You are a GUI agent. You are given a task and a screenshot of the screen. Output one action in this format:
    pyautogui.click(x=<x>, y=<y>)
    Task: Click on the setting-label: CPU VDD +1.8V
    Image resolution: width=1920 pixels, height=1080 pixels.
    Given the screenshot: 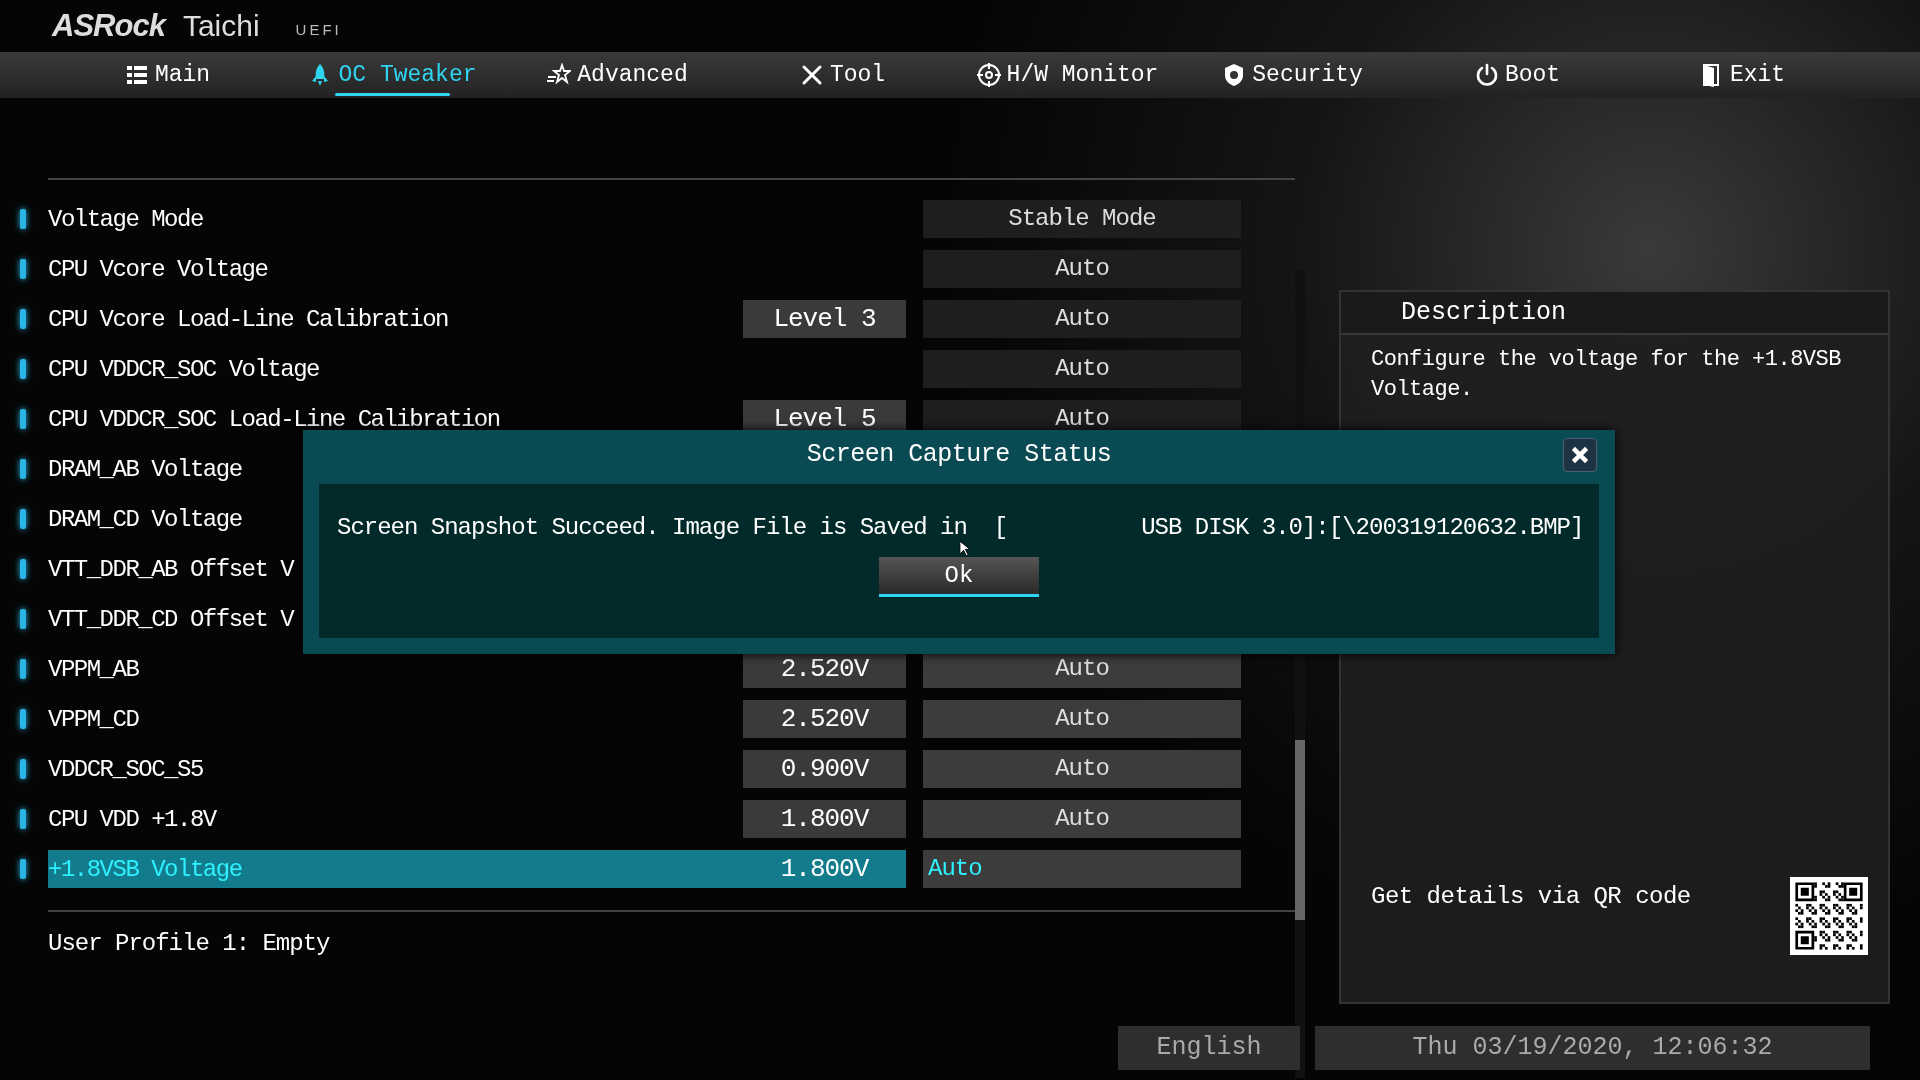 What is the action you would take?
    pyautogui.click(x=132, y=819)
    